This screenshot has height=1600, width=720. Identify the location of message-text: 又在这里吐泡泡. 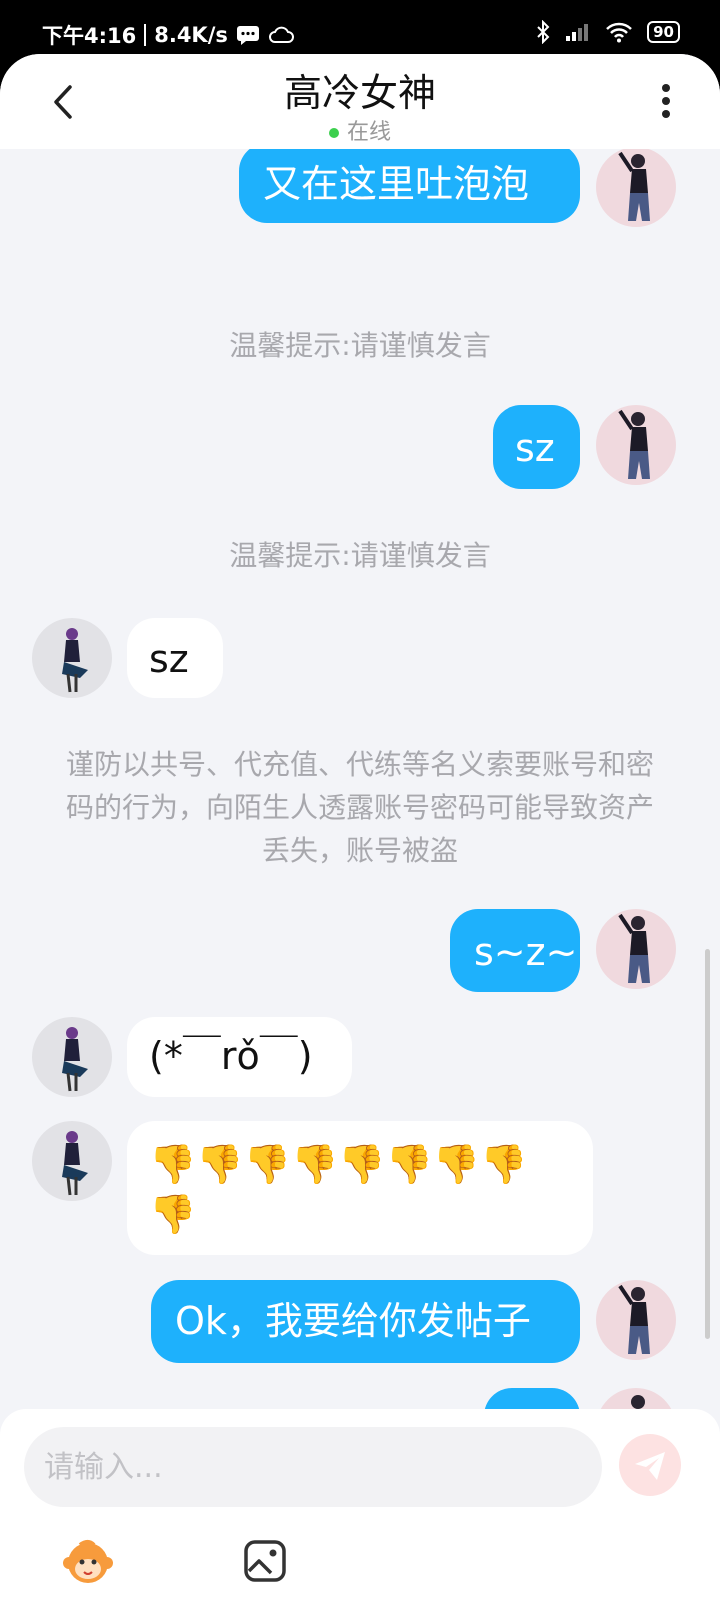
(396, 184).